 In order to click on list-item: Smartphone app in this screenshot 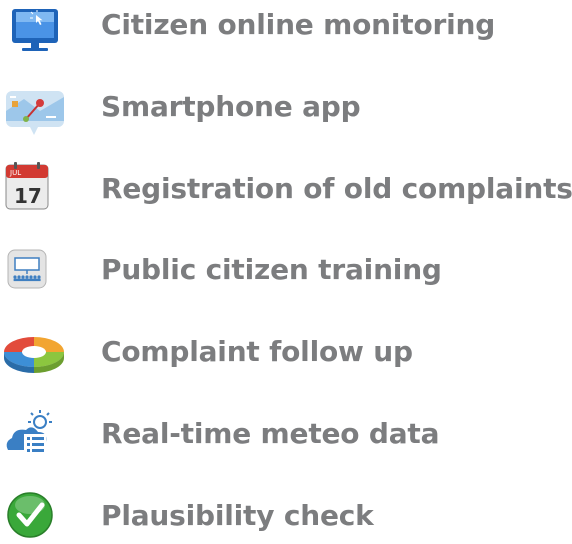, I will do `click(286, 106)`.